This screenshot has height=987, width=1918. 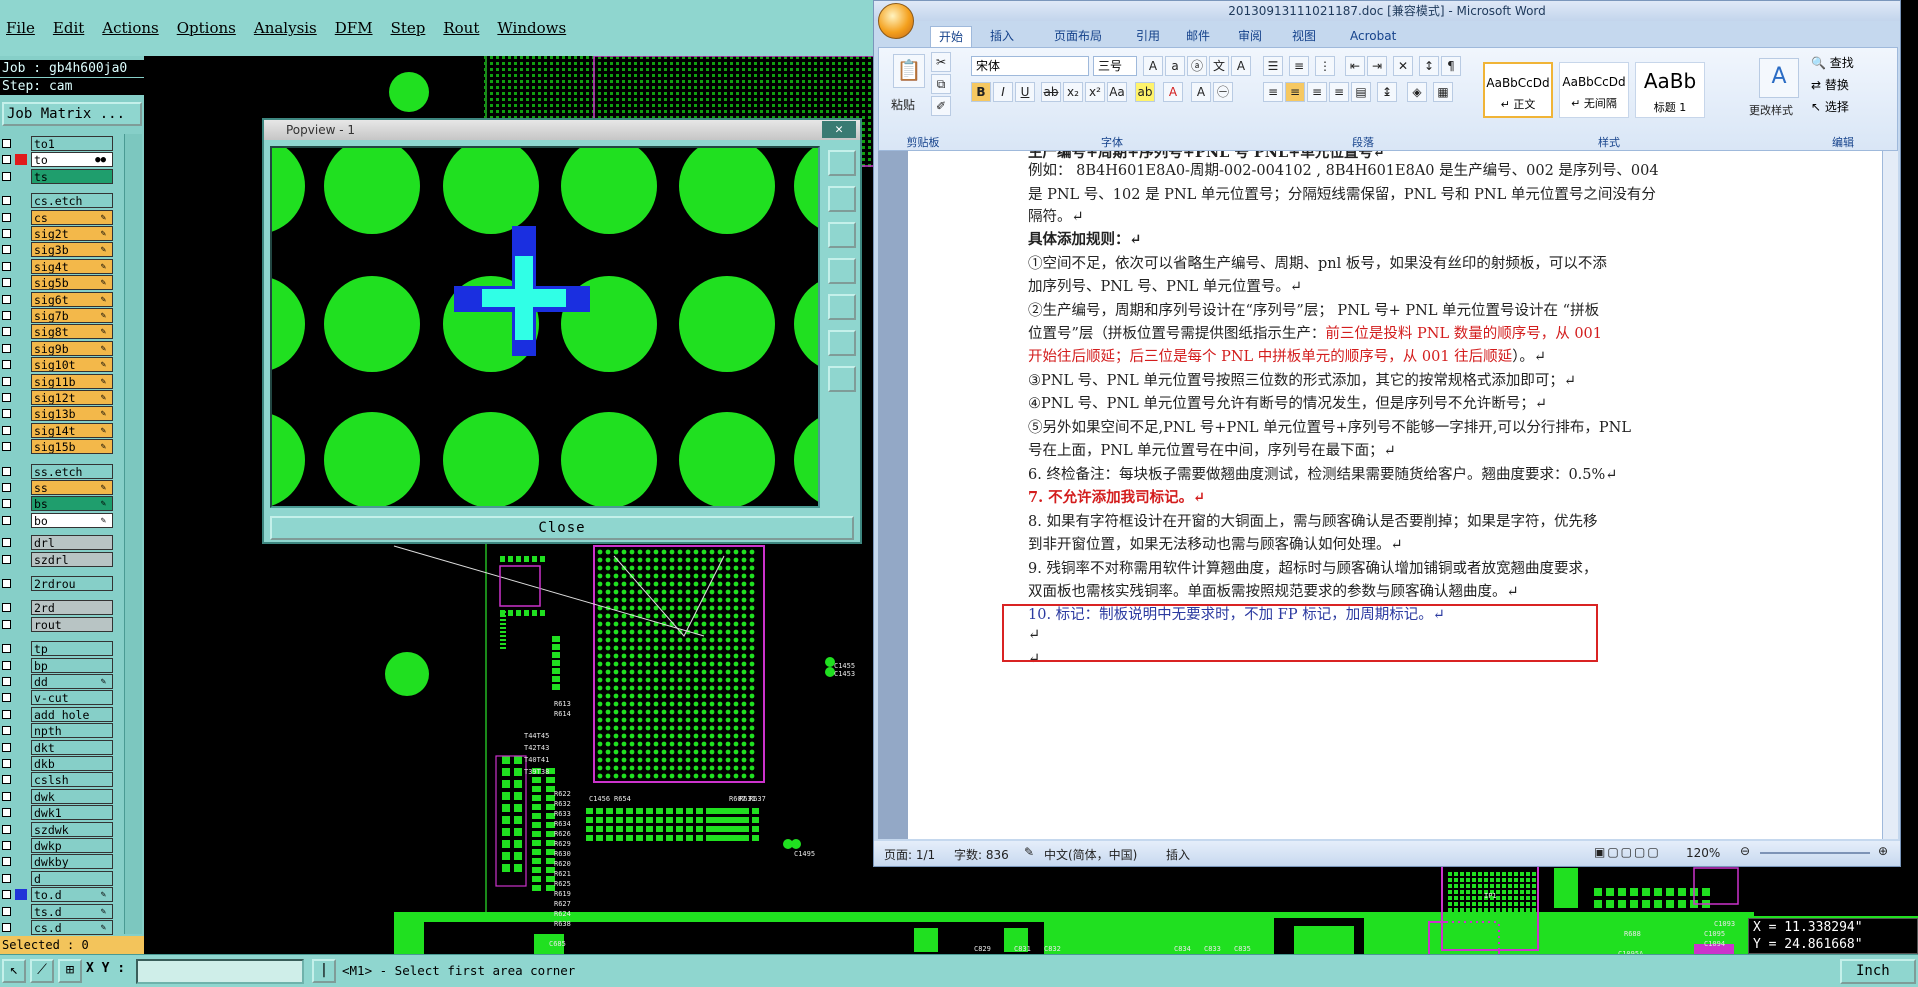 I want to click on menu-windows: Windows, so click(x=531, y=28).